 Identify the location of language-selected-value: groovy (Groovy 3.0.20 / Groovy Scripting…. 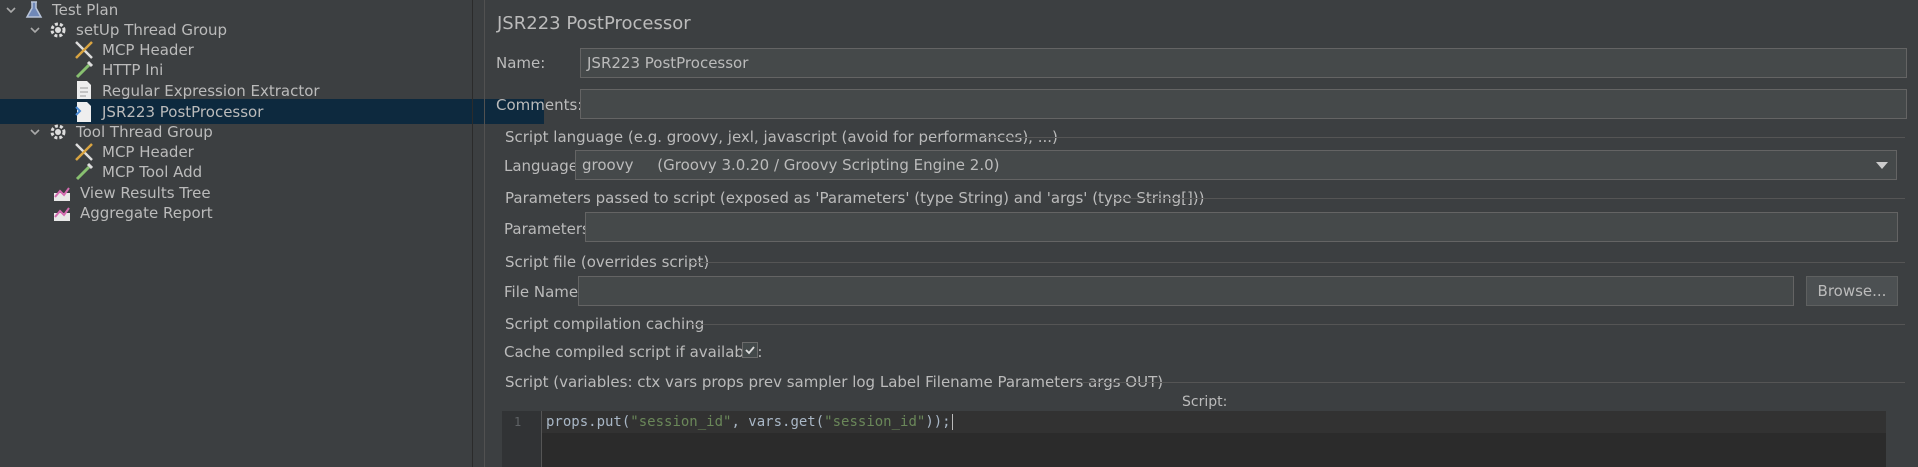
(791, 165).